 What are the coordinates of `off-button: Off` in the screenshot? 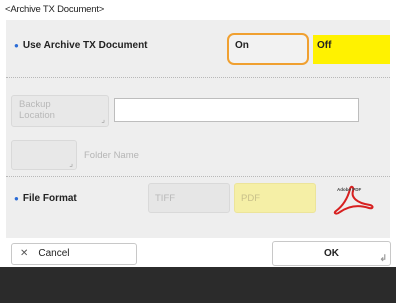 It's located at (351, 49).